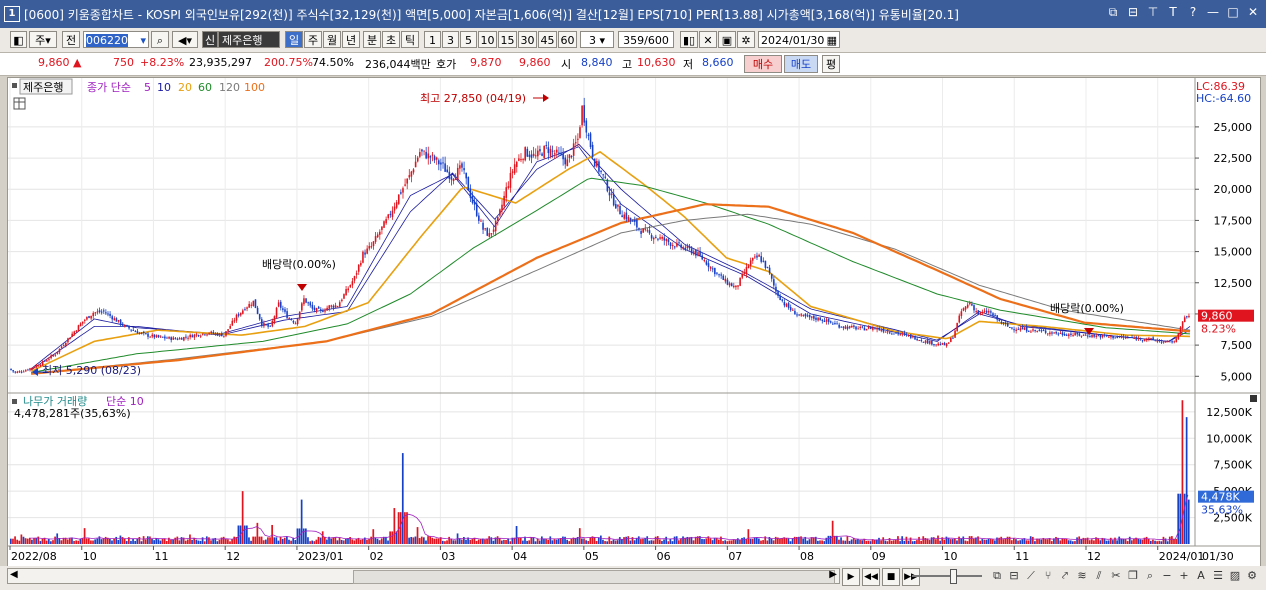 The height and width of the screenshot is (590, 1266). What do you see at coordinates (1133, 12) in the screenshot?
I see `dock-icon: ⊟` at bounding box center [1133, 12].